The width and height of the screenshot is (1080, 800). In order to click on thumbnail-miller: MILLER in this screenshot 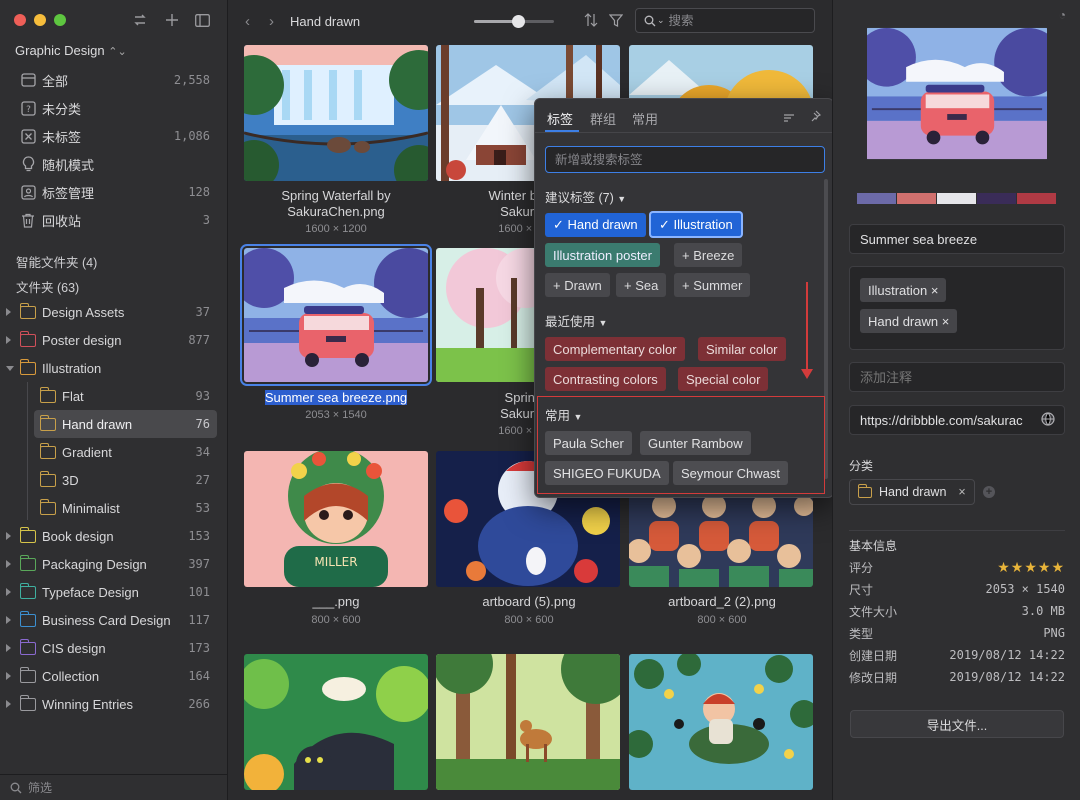, I will do `click(336, 519)`.